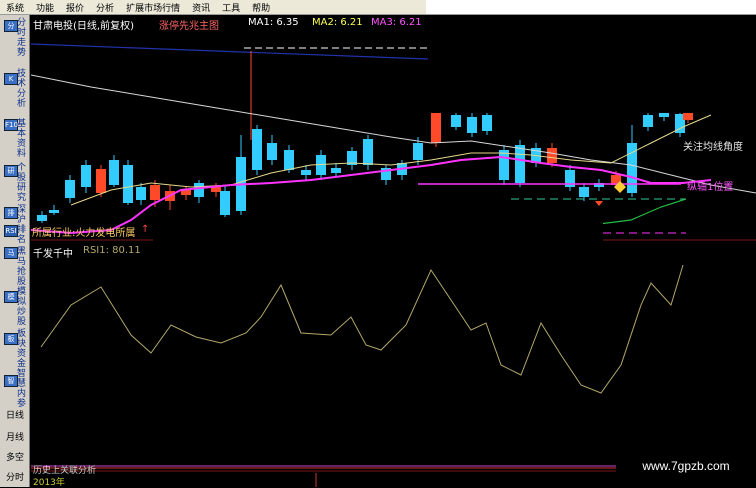  I want to click on pivot-position-note: 纵轴1位置, so click(710, 187).